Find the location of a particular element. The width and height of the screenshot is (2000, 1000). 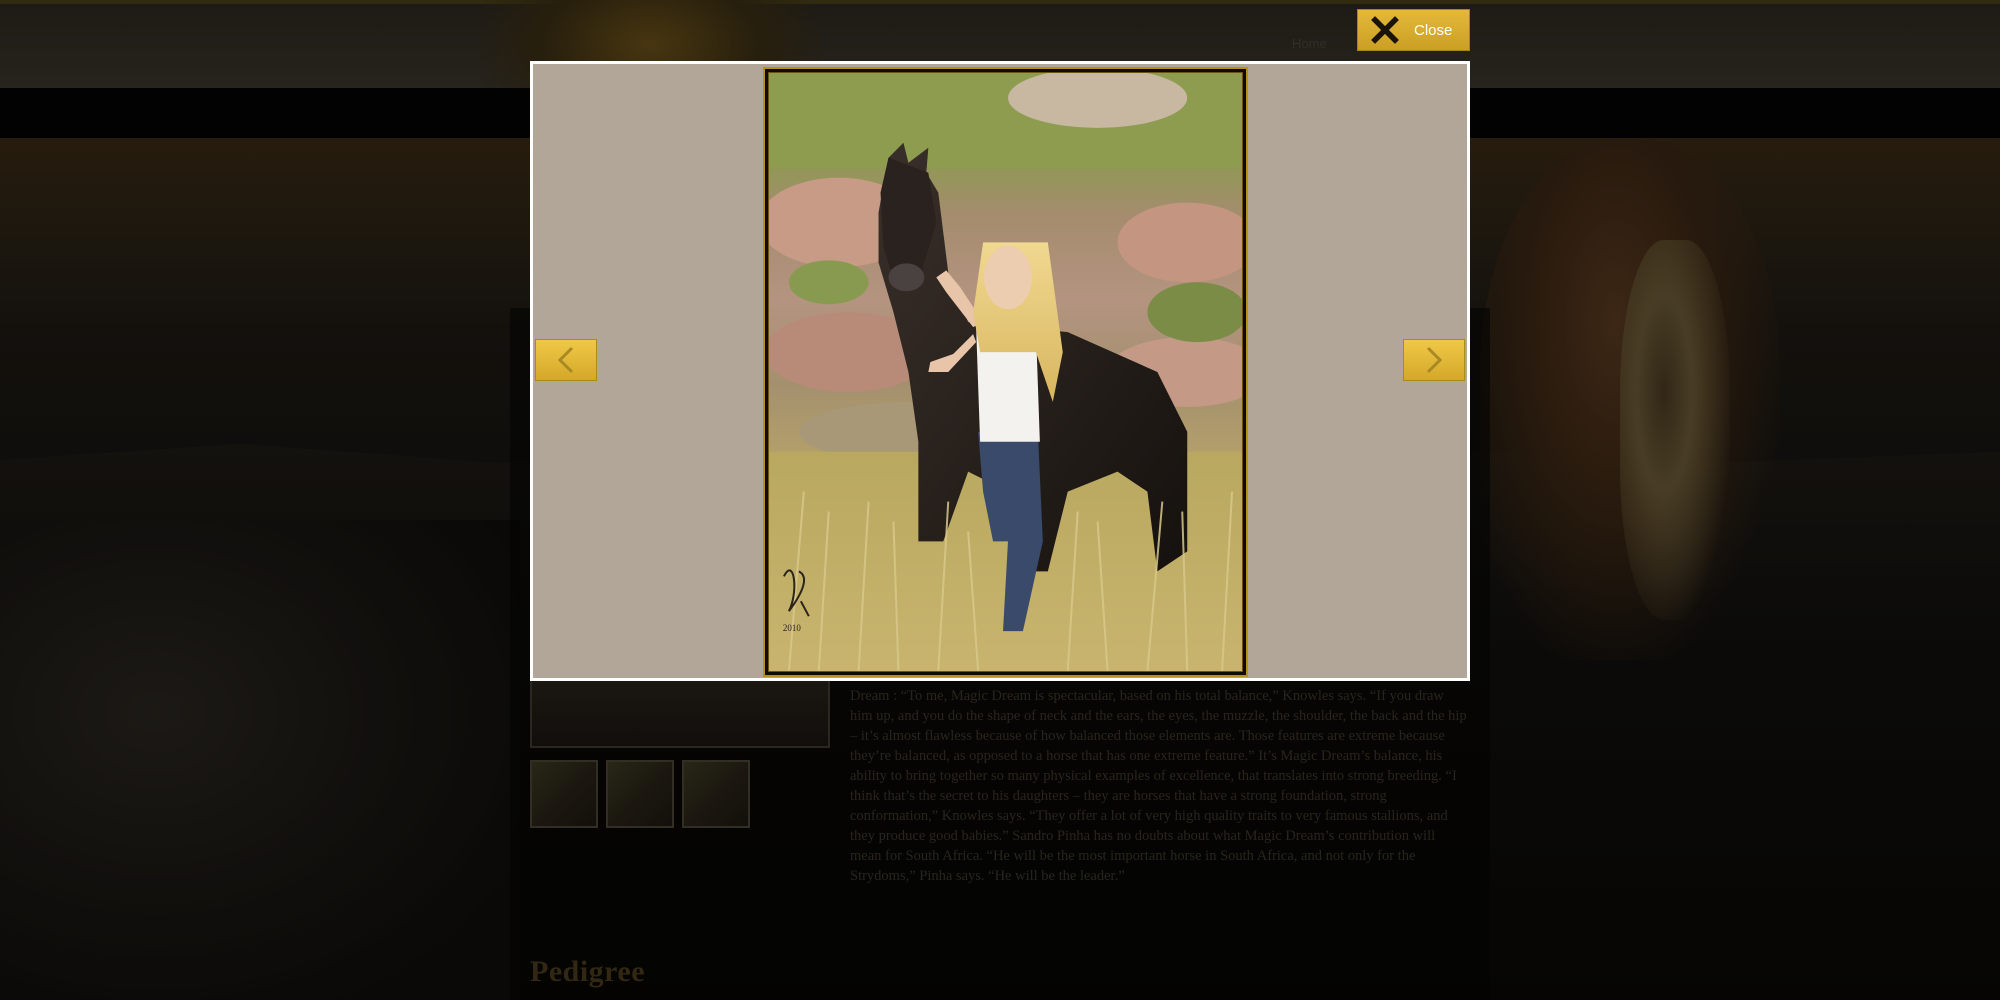

lightbox-photo: 2010 is located at coordinates (1005, 372).